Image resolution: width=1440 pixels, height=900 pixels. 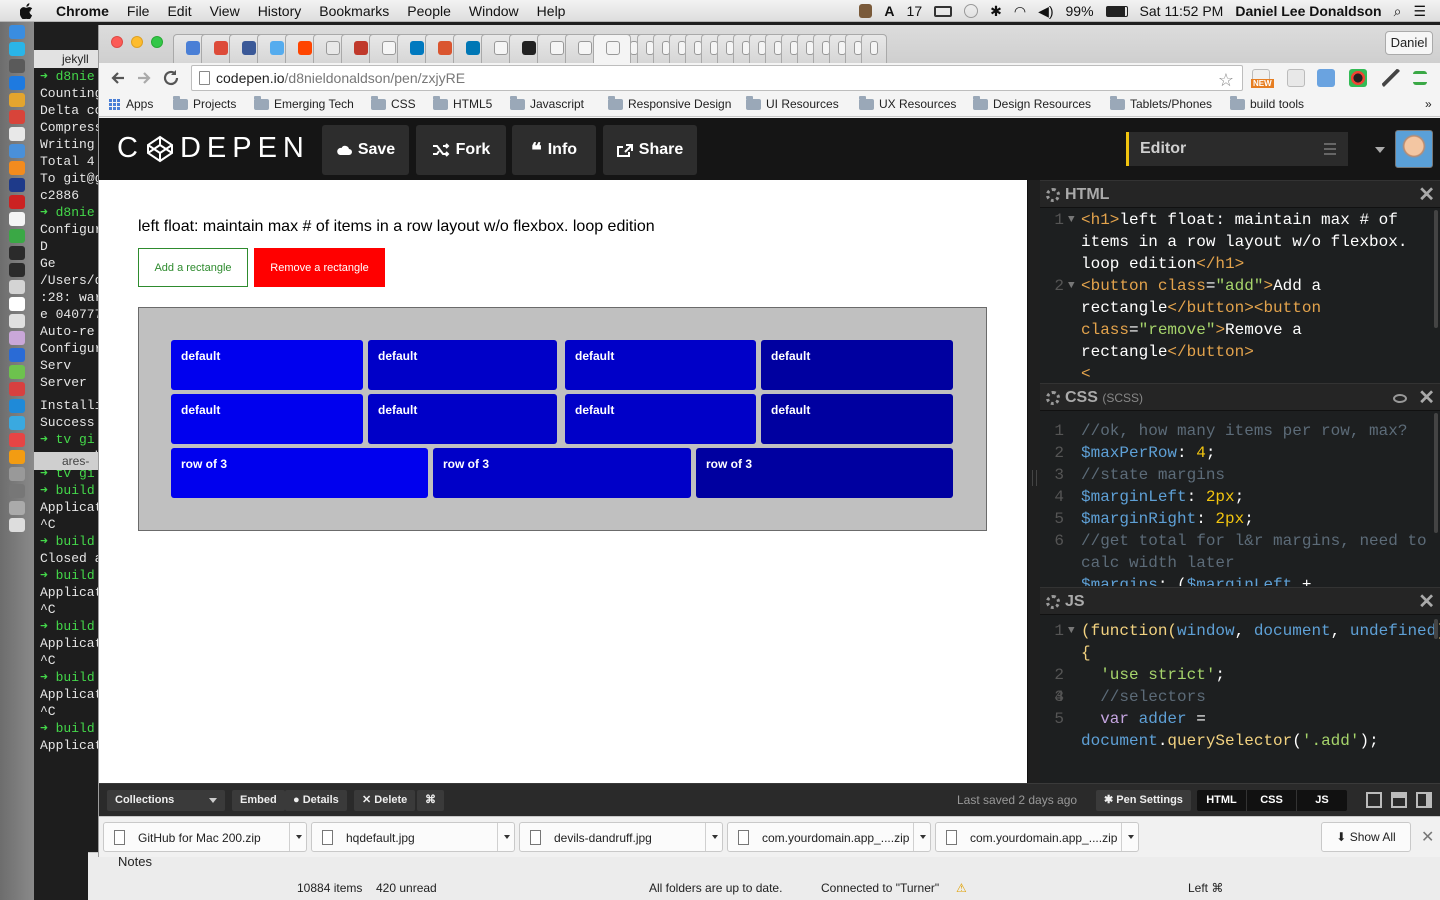 What do you see at coordinates (874, 48) in the screenshot?
I see `browser-tab` at bounding box center [874, 48].